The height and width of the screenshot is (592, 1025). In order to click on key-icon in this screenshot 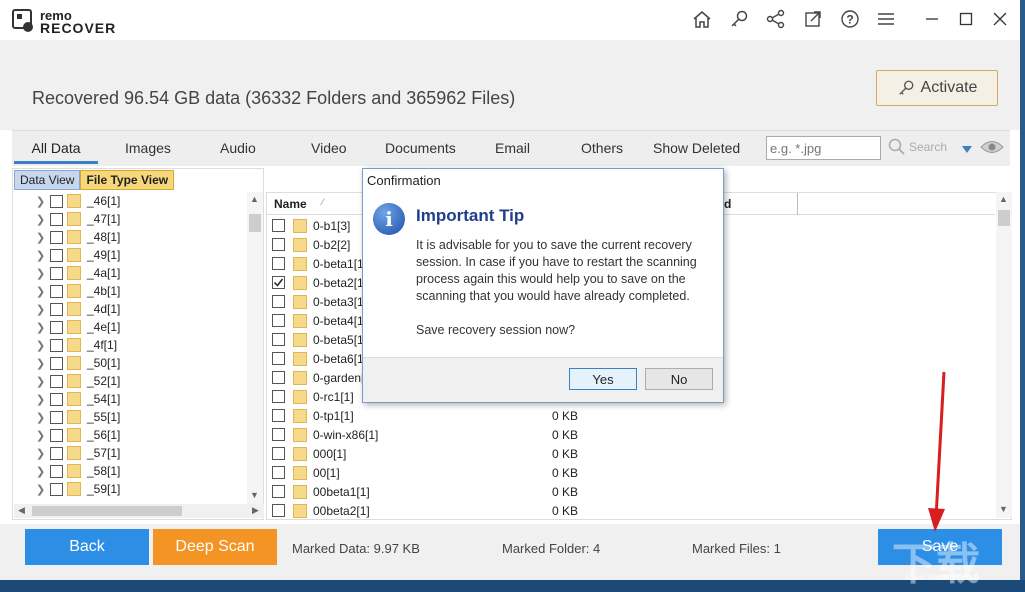, I will do `click(739, 19)`.